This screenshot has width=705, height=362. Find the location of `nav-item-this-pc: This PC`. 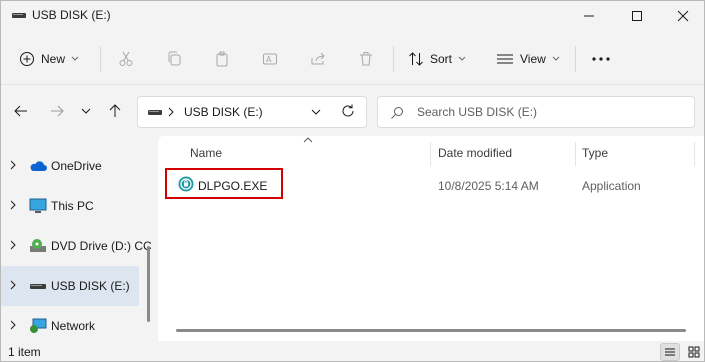

nav-item-this-pc: This PC is located at coordinates (70, 206).